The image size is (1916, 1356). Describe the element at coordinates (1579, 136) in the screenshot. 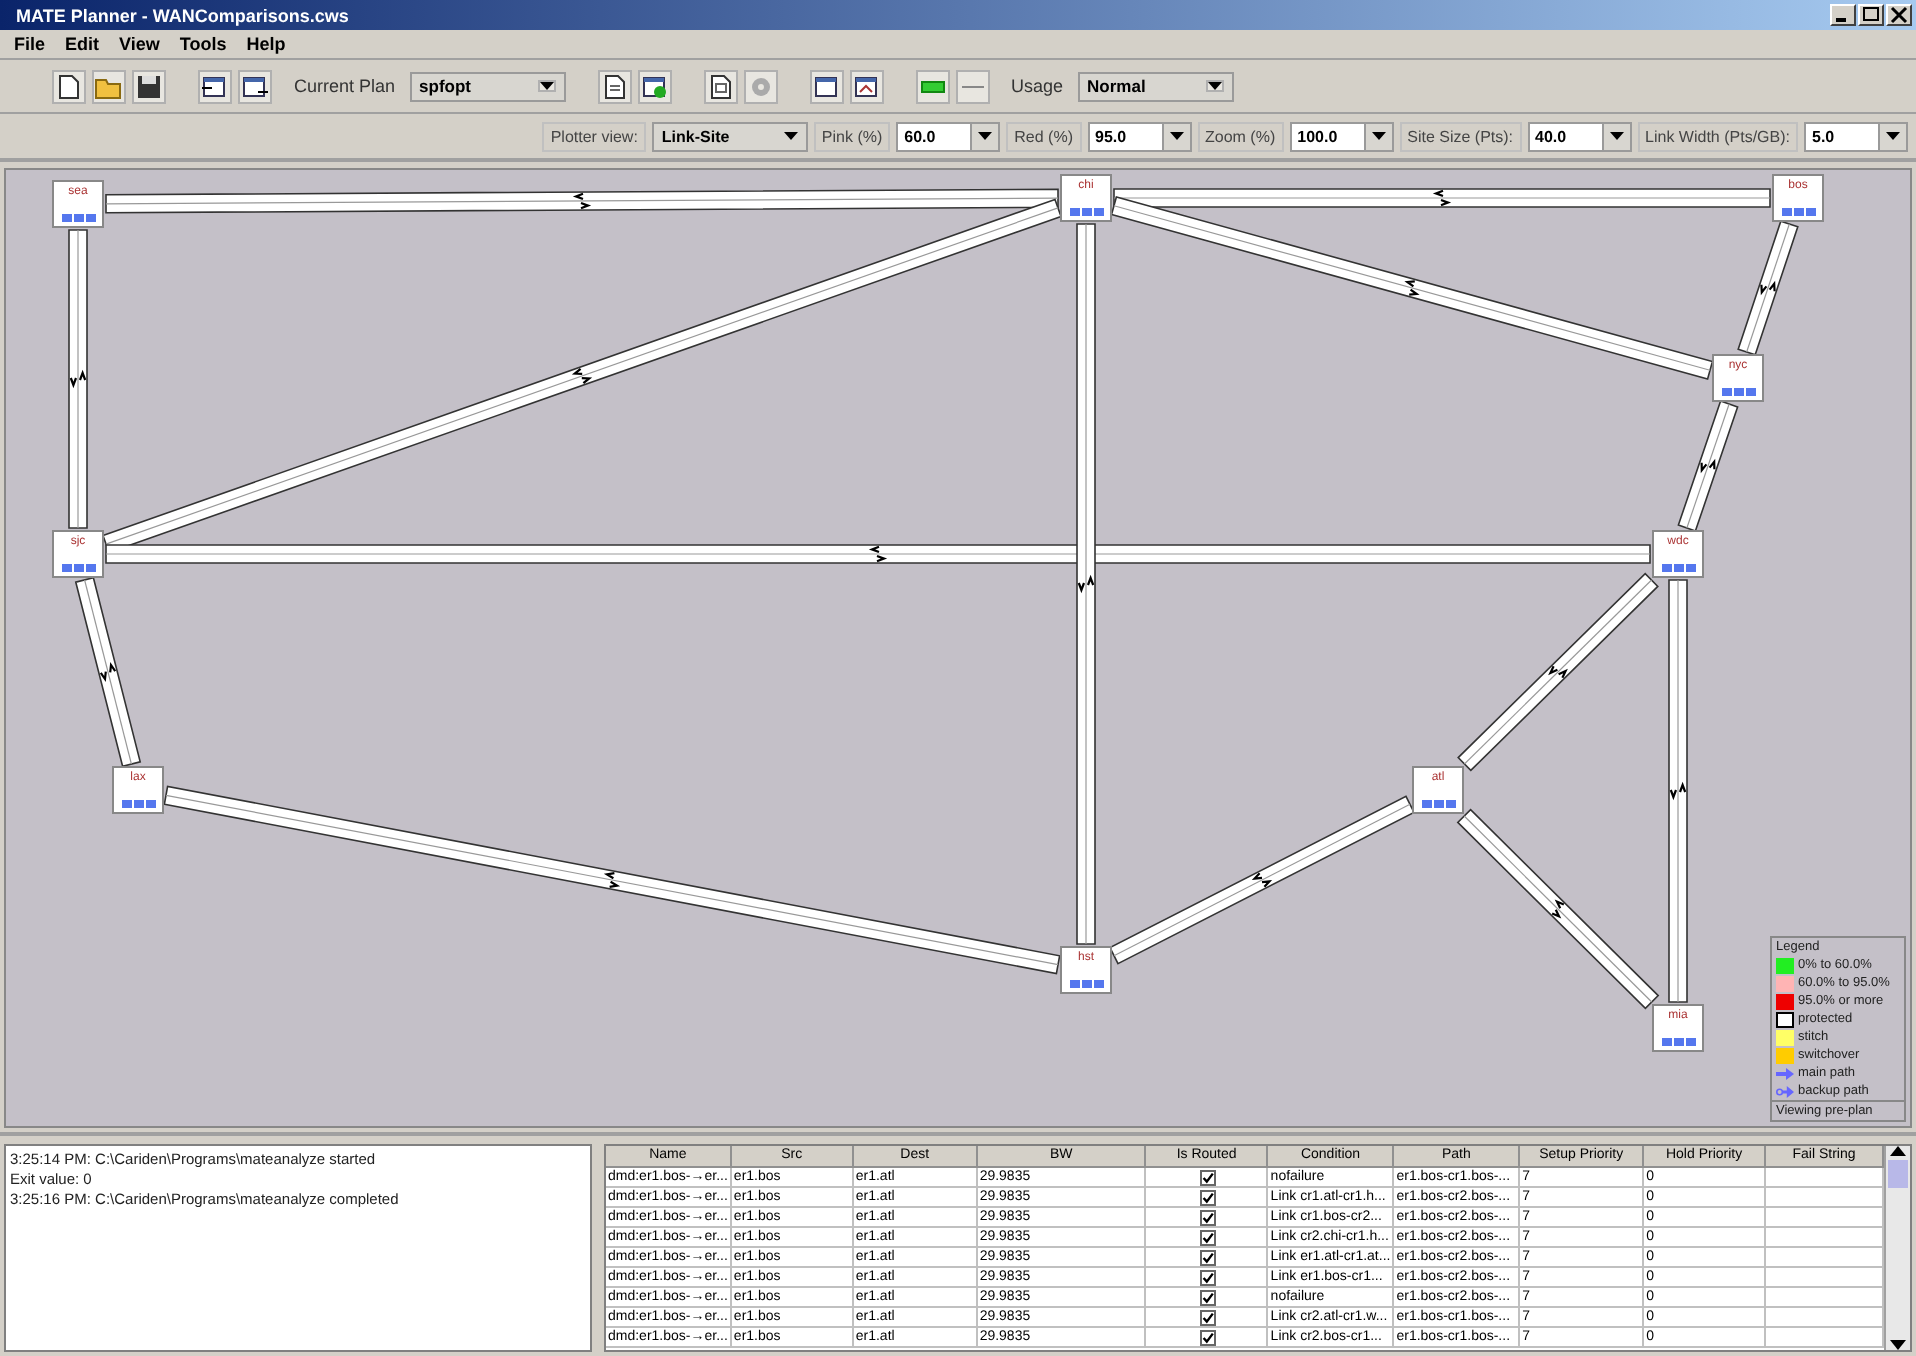

I see `value-combo-field: 40.0` at that location.